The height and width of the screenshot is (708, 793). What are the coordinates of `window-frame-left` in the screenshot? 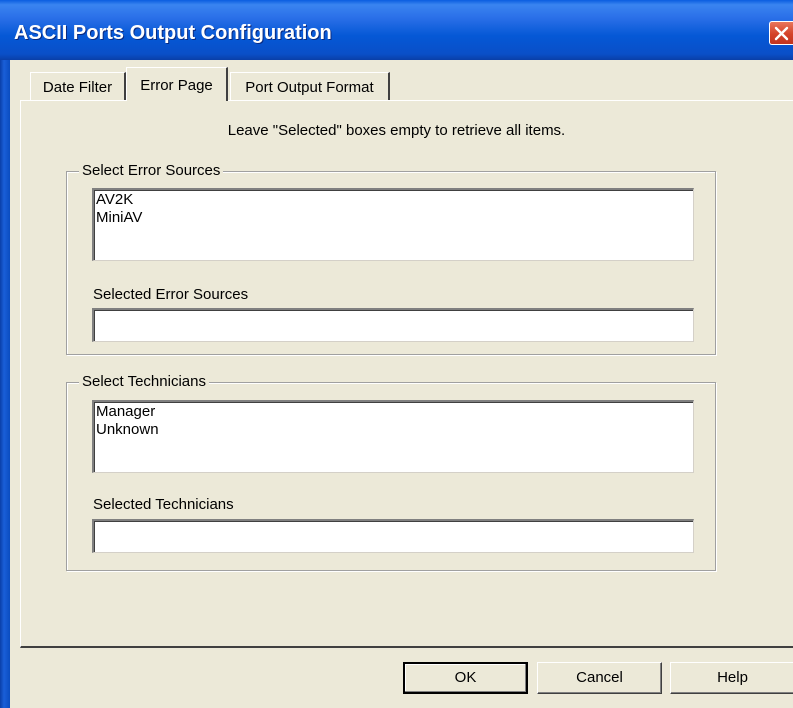 It's located at (5, 384).